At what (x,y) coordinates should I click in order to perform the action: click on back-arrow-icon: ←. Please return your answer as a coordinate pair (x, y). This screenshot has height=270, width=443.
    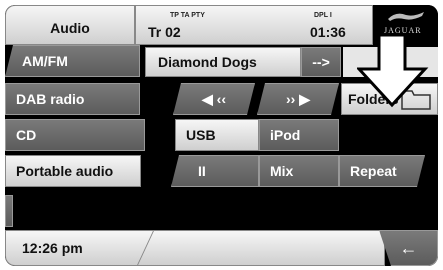
    Looking at the image, I should click on (408, 247).